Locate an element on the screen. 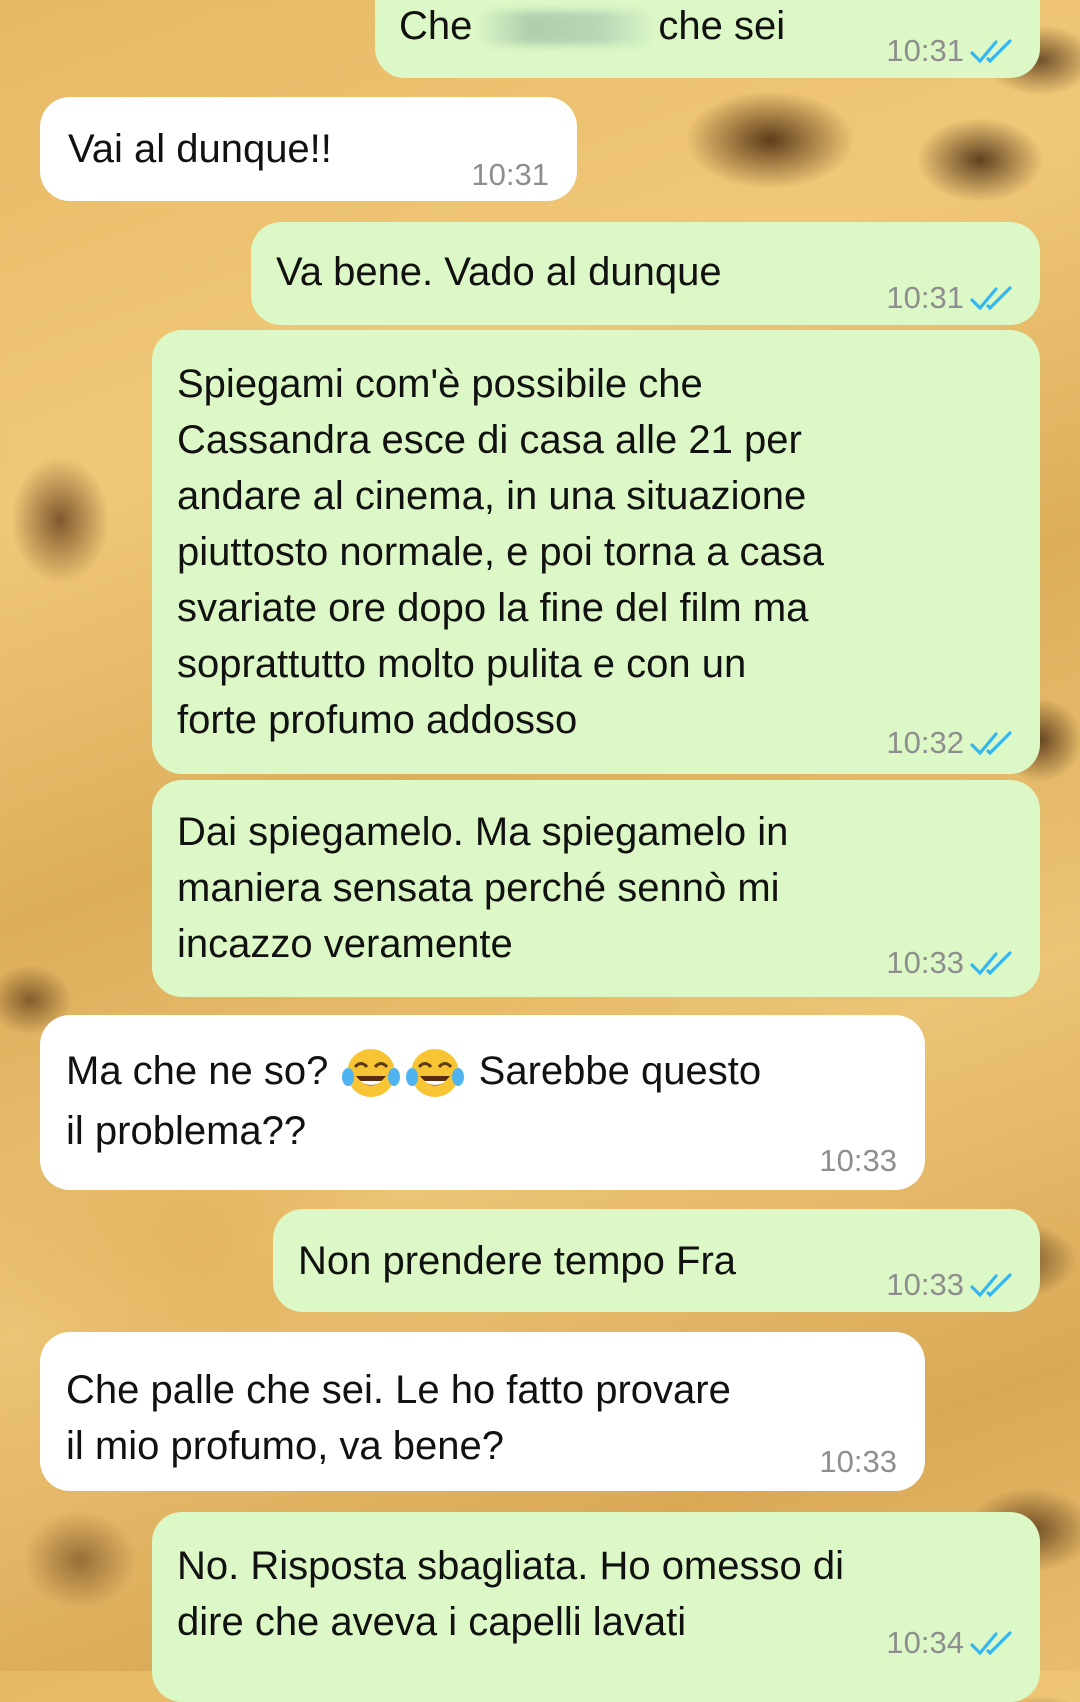 The image size is (1080, 1702). message-bubble-outgoing: Va bene. Vado al dunque 10:31 is located at coordinates (645, 273).